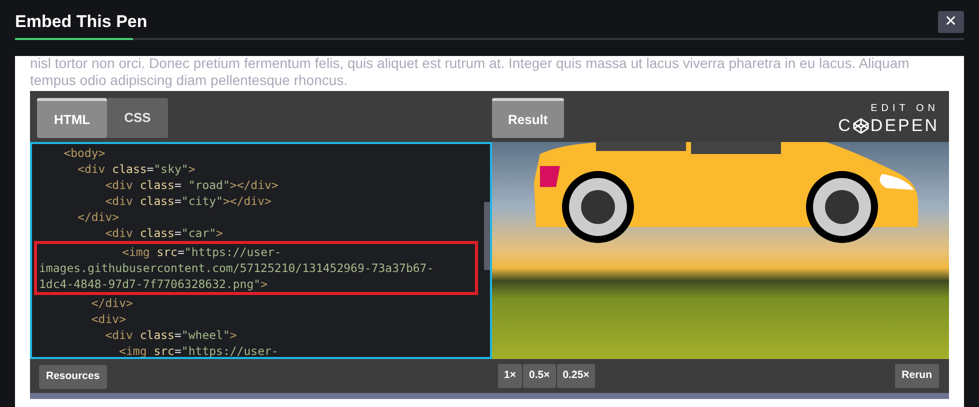  What do you see at coordinates (164, 233) in the screenshot?
I see `code-line: <div class="car">` at bounding box center [164, 233].